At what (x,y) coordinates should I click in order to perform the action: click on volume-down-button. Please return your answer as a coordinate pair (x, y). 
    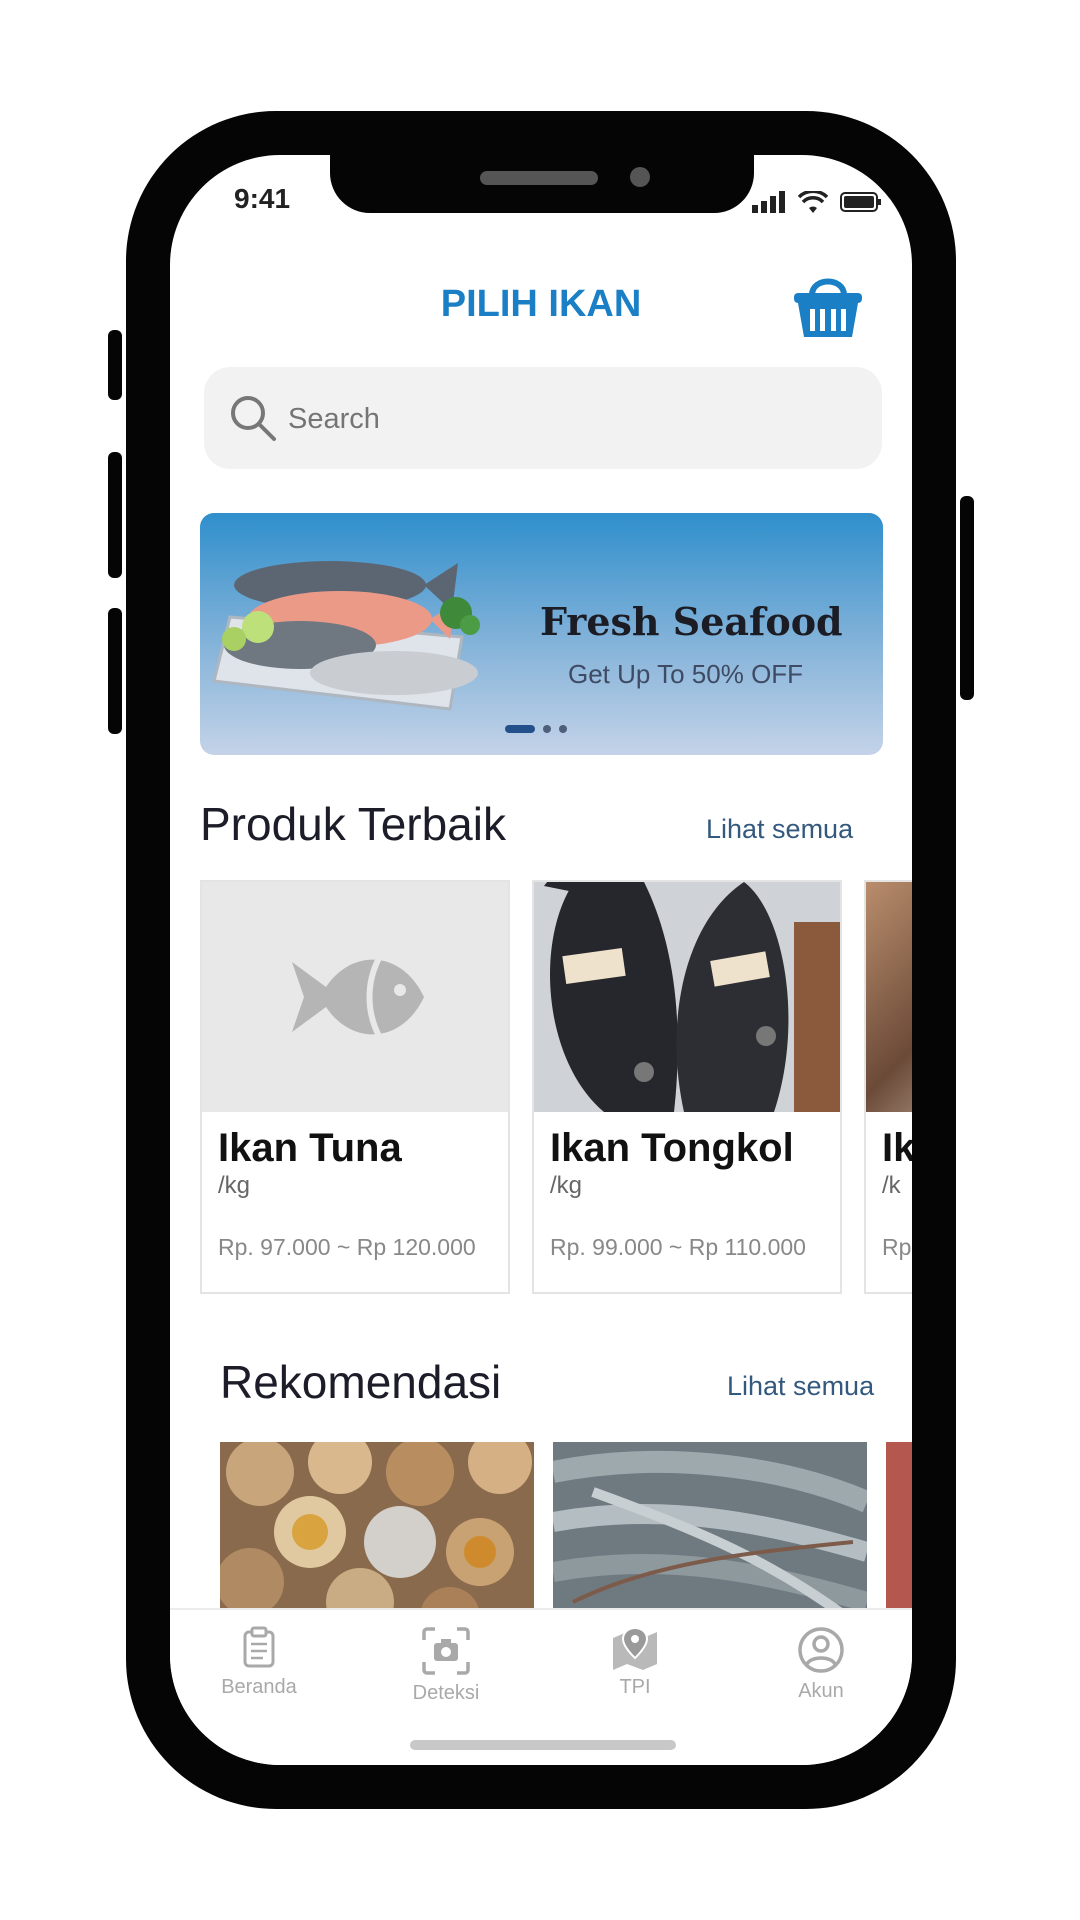
    Looking at the image, I should click on (115, 671).